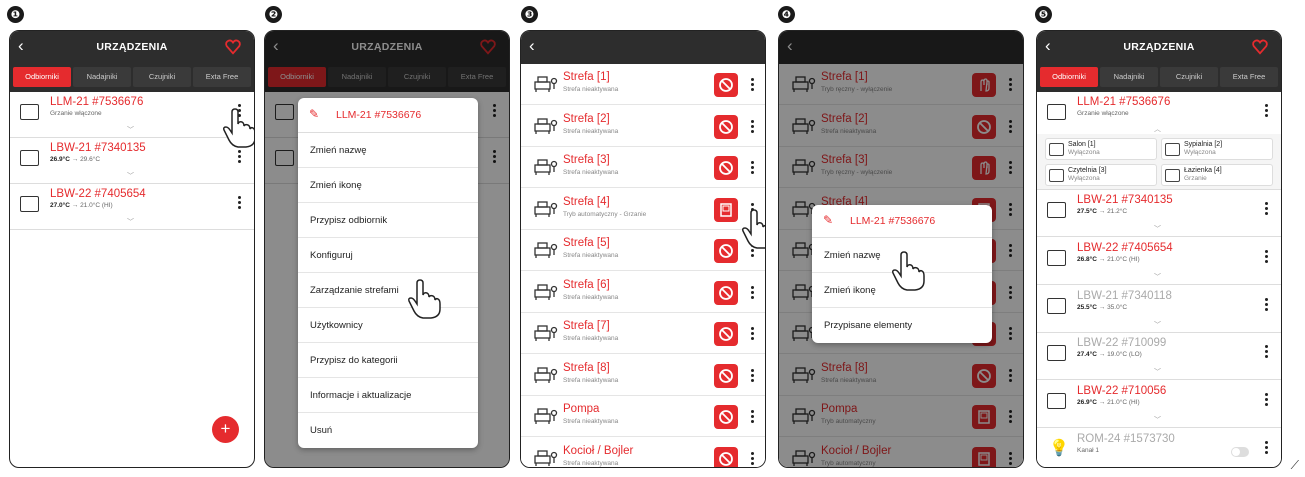 This screenshot has height=477, width=1305. What do you see at coordinates (1056, 401) in the screenshot?
I see `thermostat-icon` at bounding box center [1056, 401].